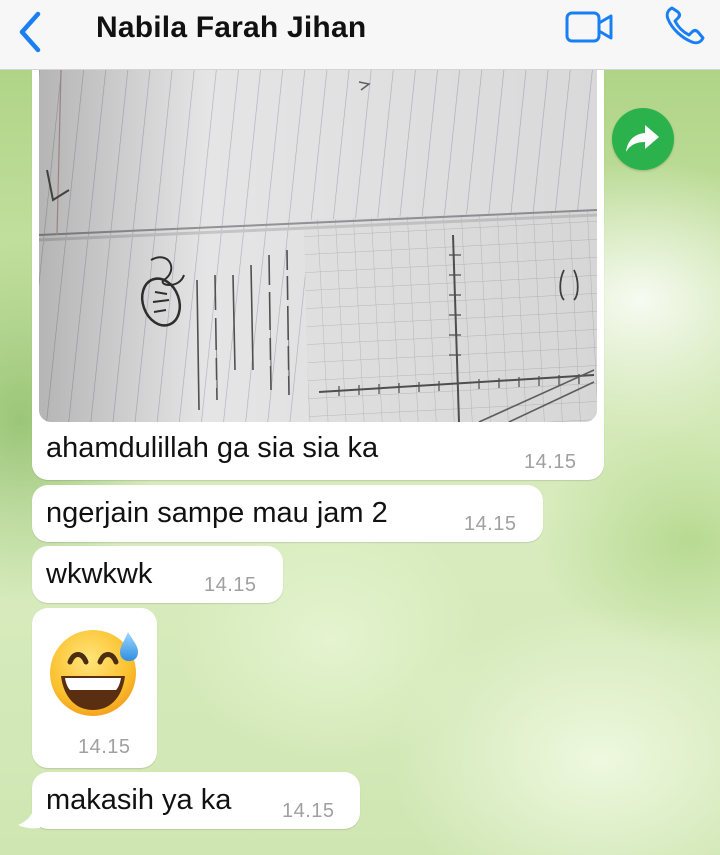  What do you see at coordinates (94, 673) in the screenshot?
I see `grinning-face-with-sweat-emoji` at bounding box center [94, 673].